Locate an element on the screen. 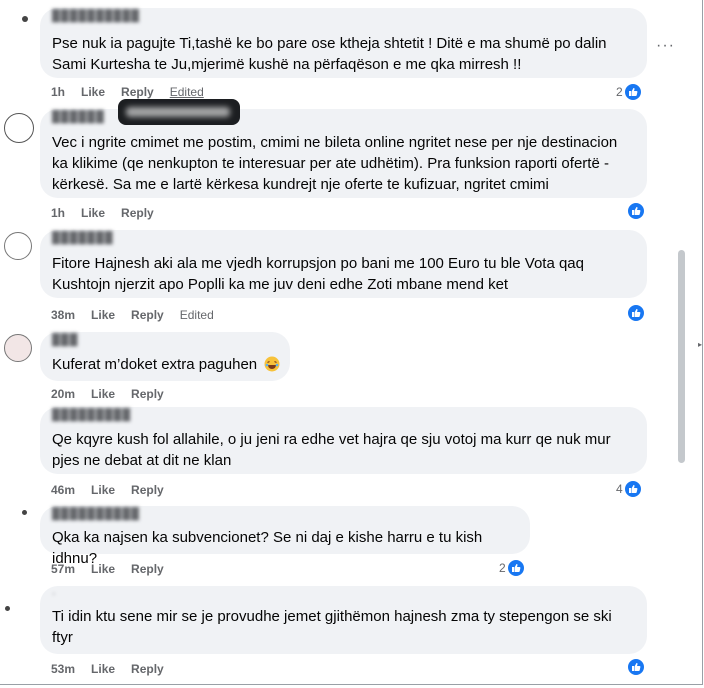  hover-tooltip is located at coordinates (179, 112).